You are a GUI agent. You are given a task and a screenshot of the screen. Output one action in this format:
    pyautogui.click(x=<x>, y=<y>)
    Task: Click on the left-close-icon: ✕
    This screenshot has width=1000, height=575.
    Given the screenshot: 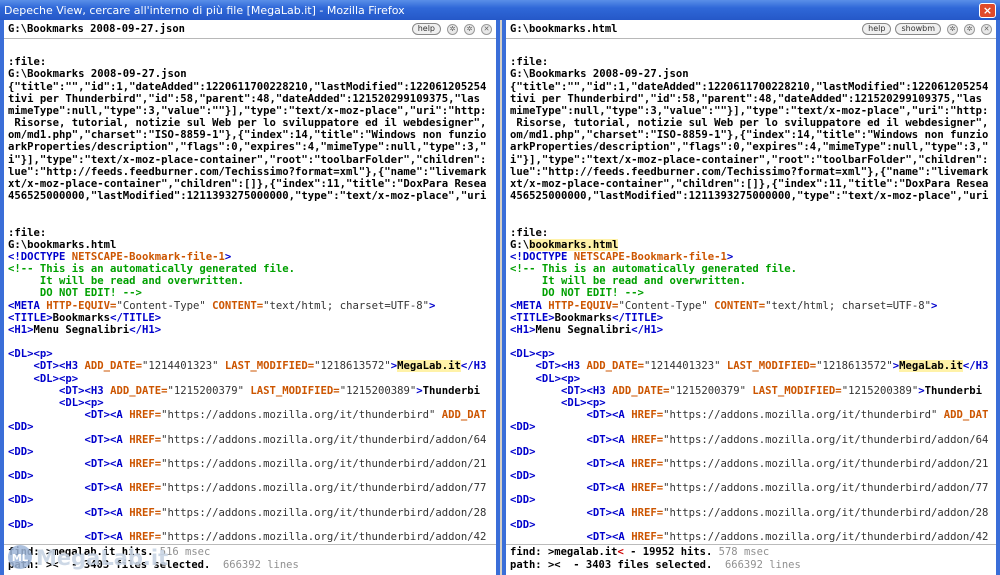 What is the action you would take?
    pyautogui.click(x=486, y=29)
    